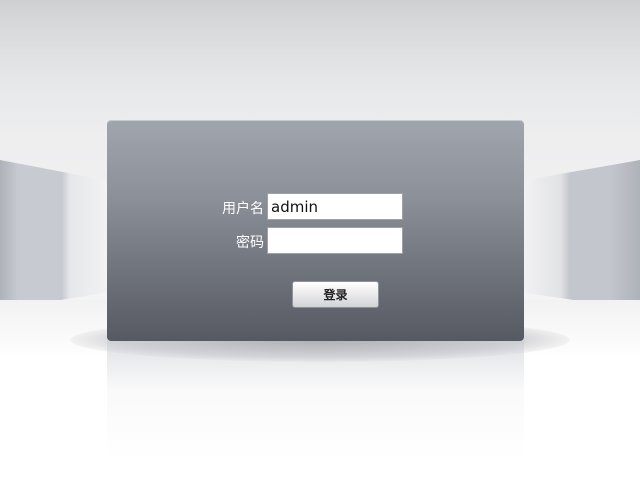 This screenshot has width=640, height=480. What do you see at coordinates (335, 240) in the screenshot?
I see `password-input` at bounding box center [335, 240].